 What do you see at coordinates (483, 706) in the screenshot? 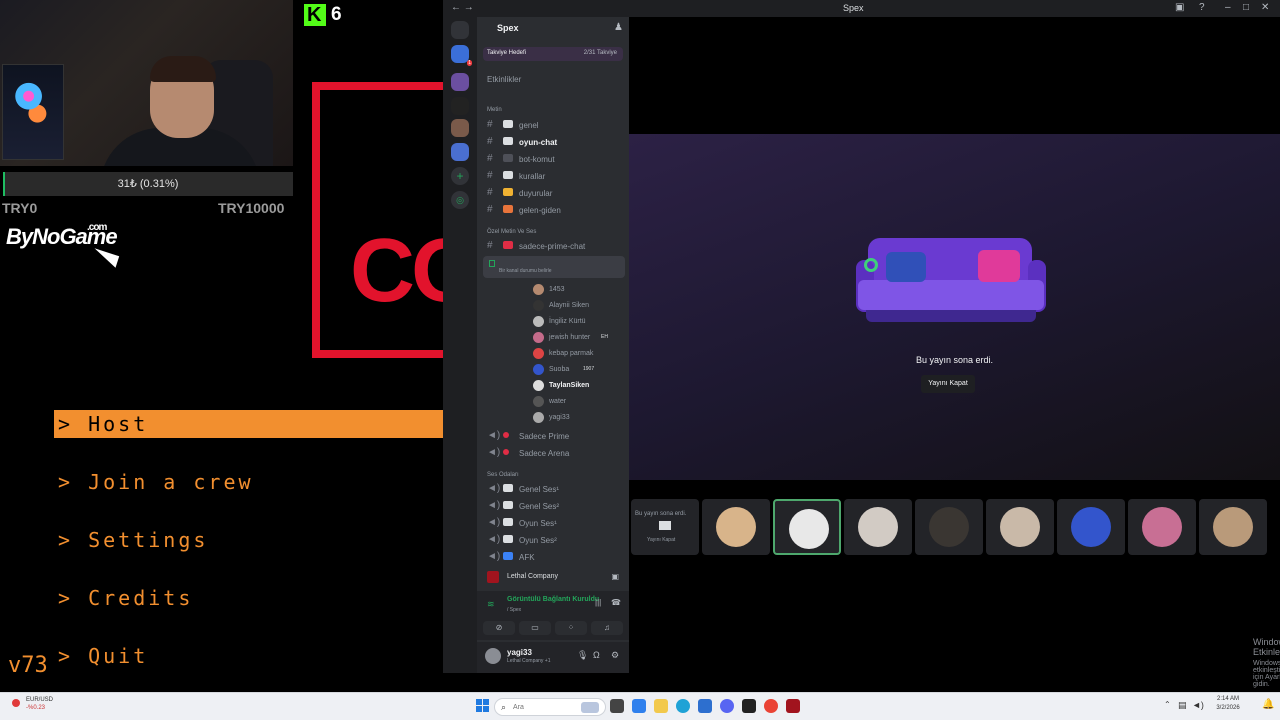
I see `start-button` at bounding box center [483, 706].